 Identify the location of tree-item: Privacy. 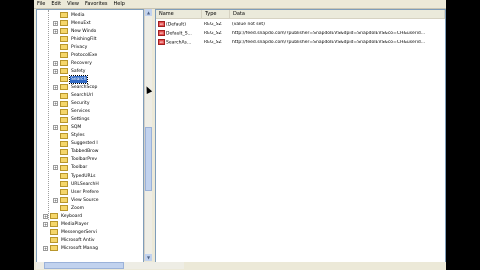
(70, 47).